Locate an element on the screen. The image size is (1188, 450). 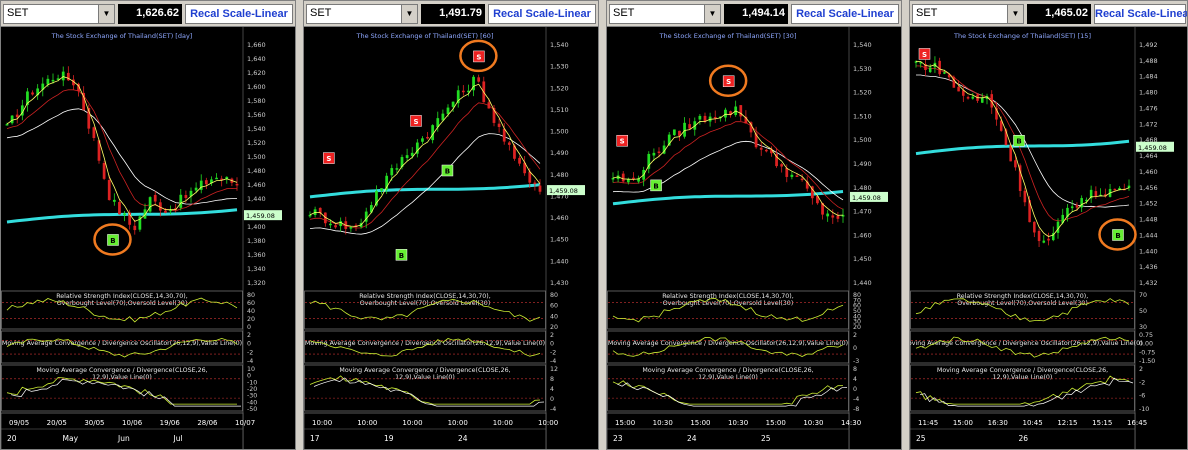
y-tick-label: 1,472 is located at coordinates (1148, 124).